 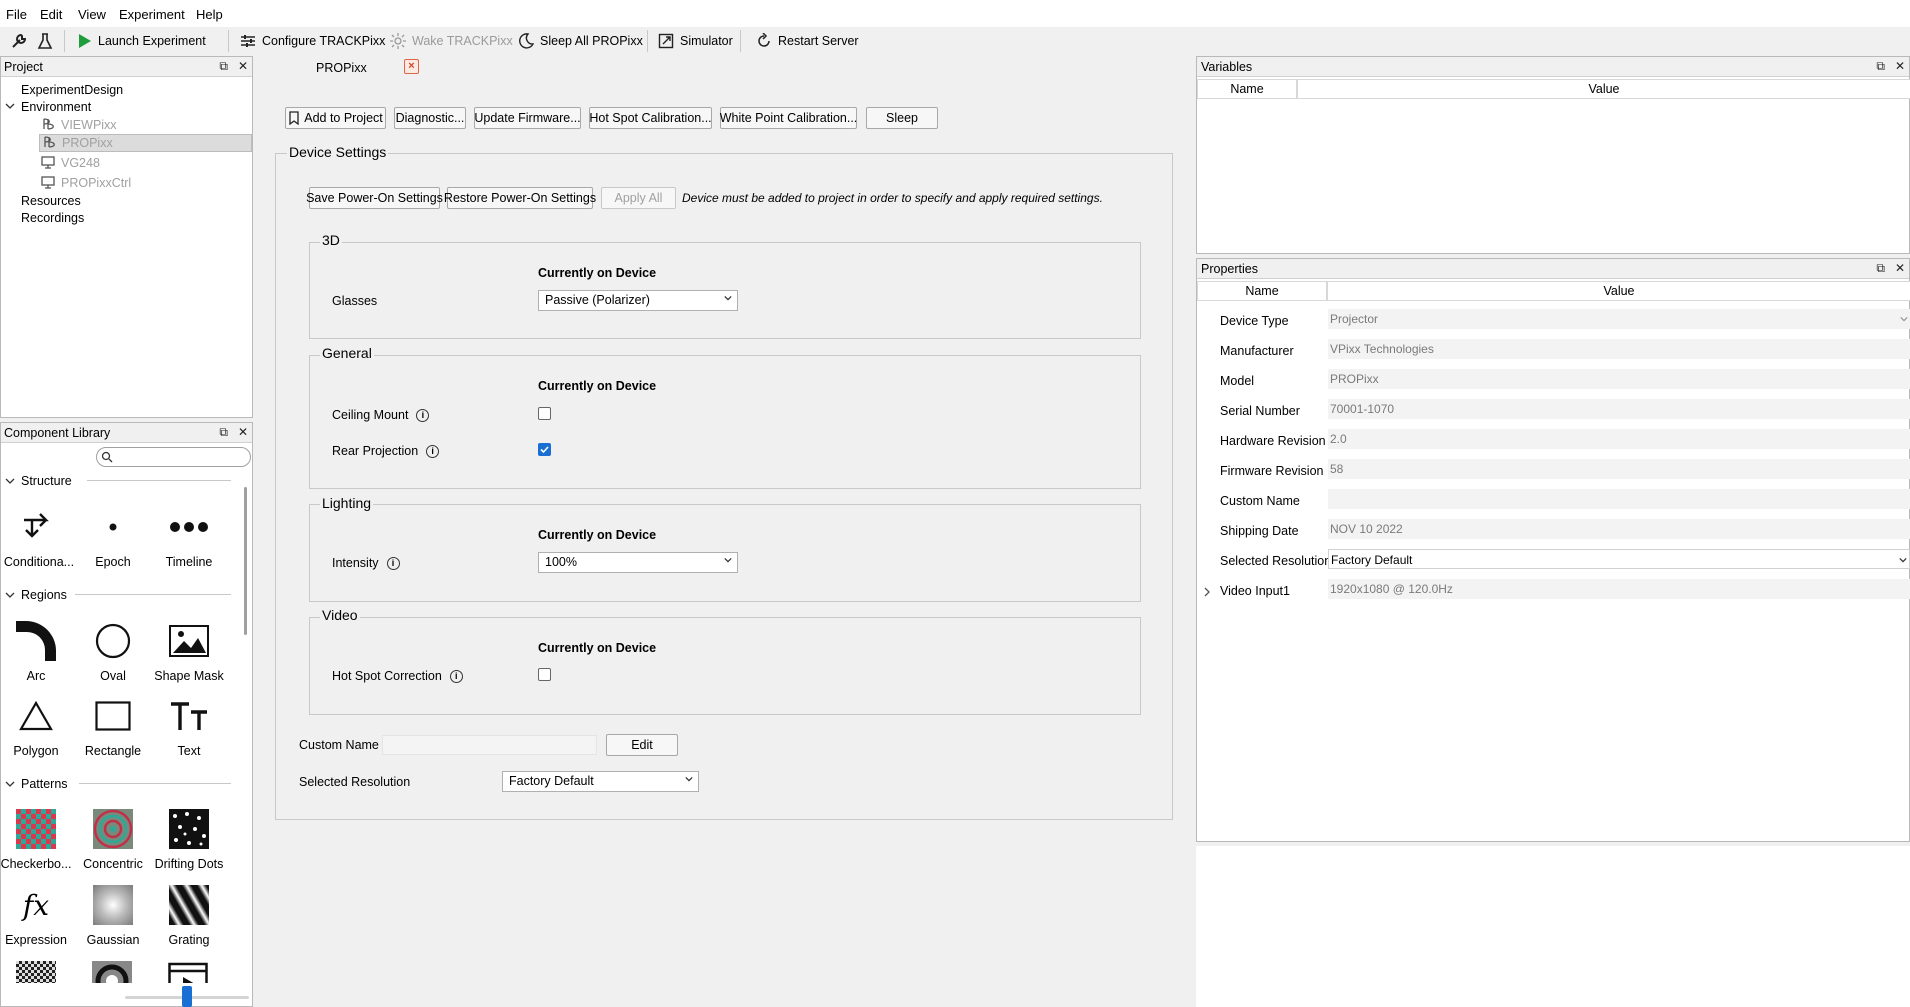 I want to click on tree-item-environment: Environment, so click(x=48, y=107).